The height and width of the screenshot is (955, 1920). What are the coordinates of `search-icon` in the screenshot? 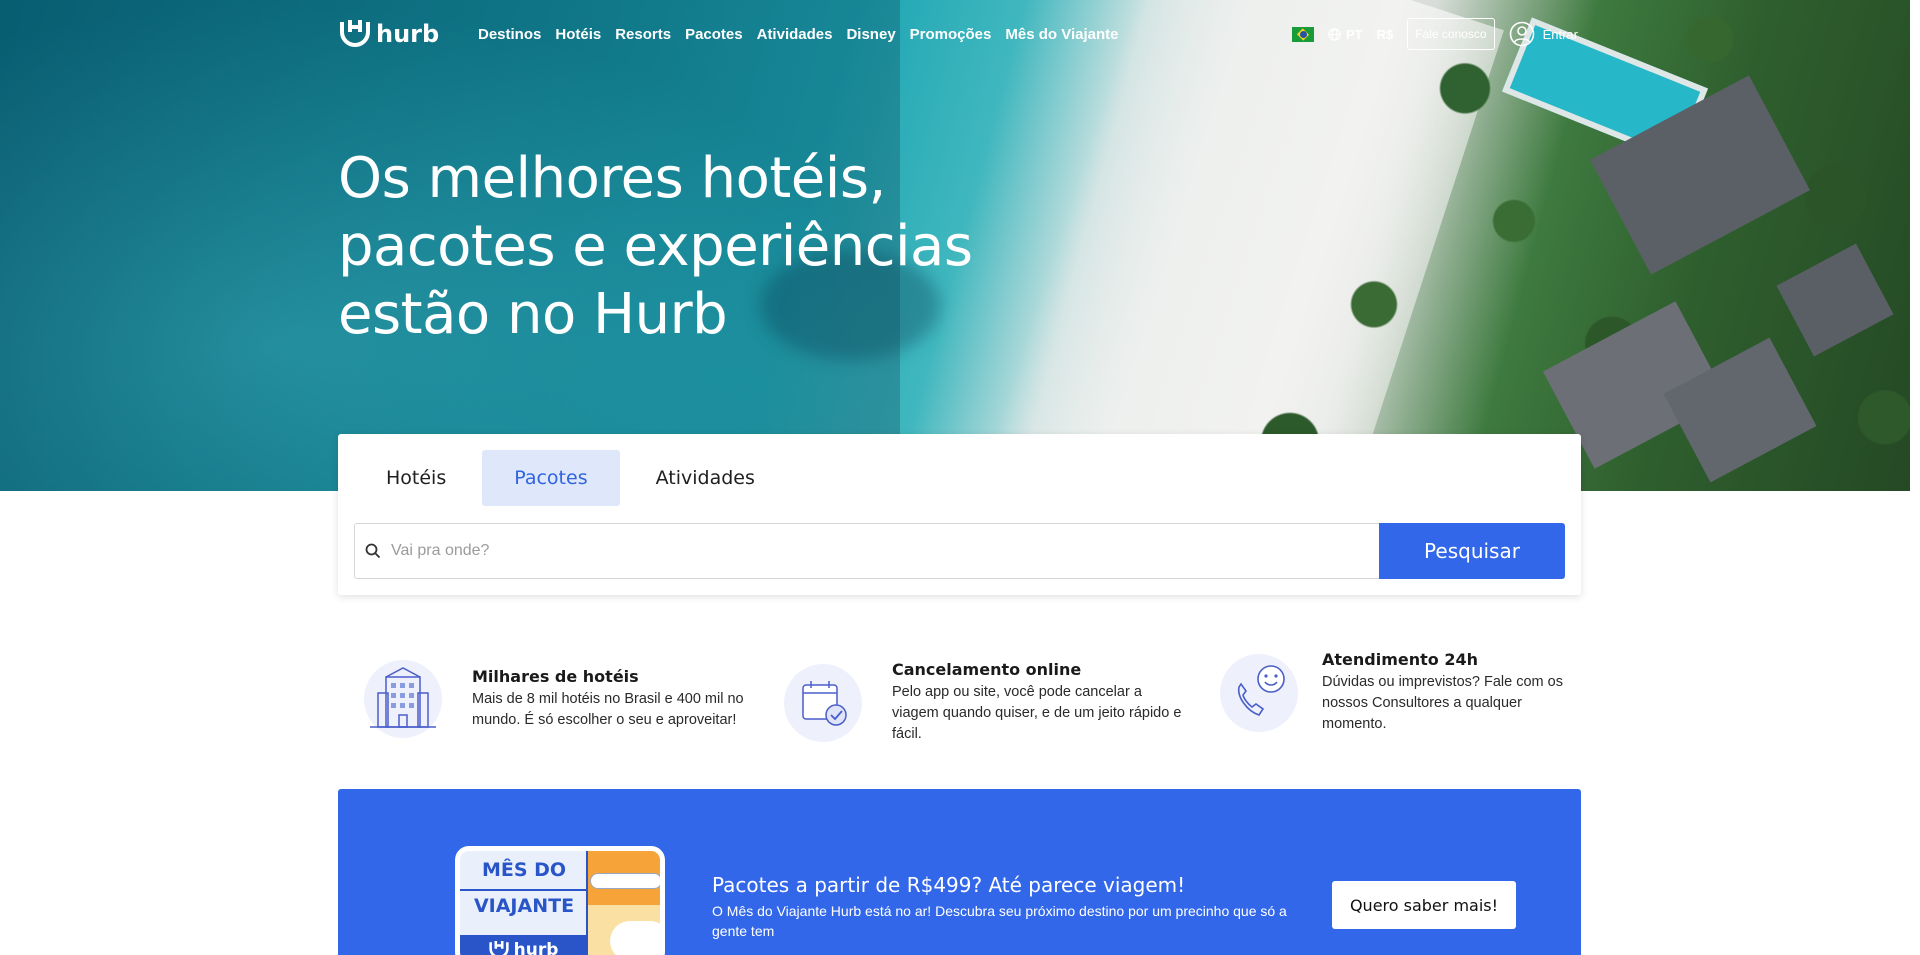 It's located at (373, 551).